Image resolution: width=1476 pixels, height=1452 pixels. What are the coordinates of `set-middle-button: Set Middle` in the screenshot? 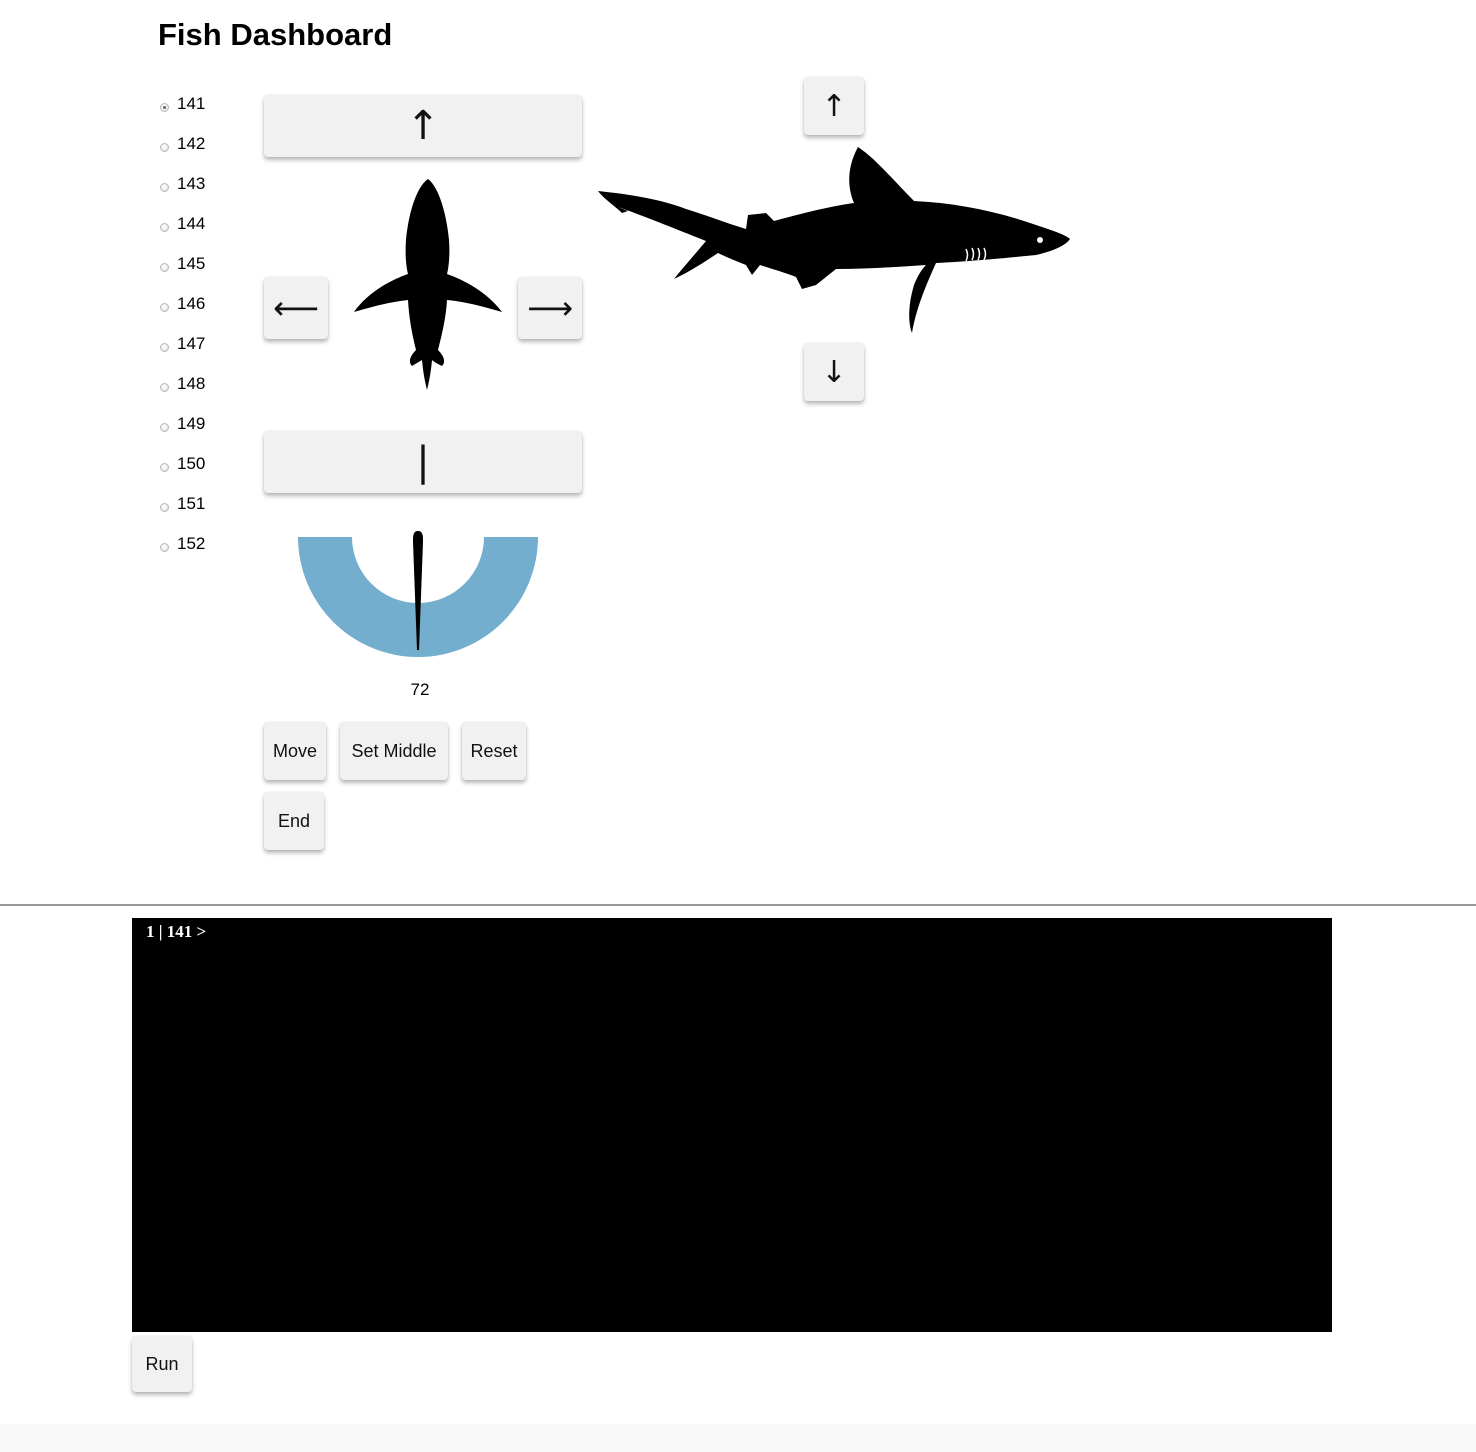 It's located at (394, 751).